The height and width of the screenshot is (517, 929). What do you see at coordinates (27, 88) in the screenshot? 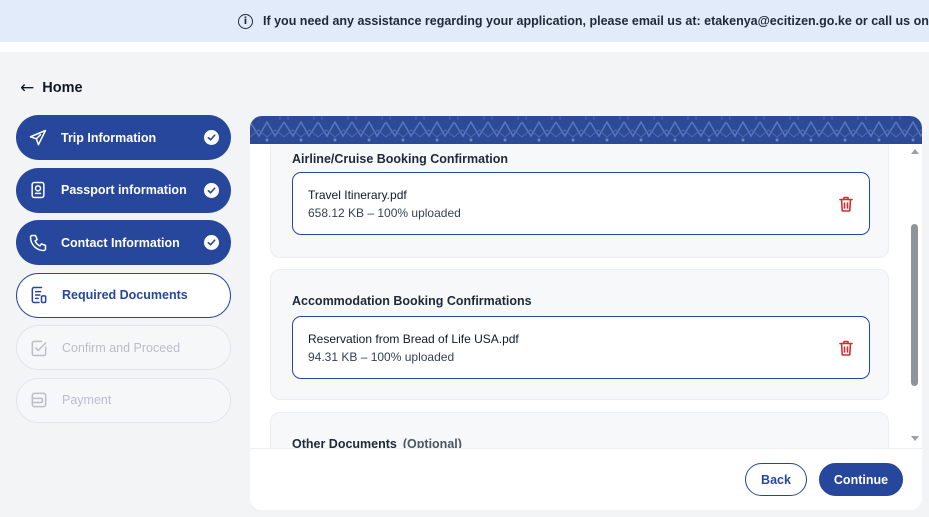
I see `arrow-left-icon: ←` at bounding box center [27, 88].